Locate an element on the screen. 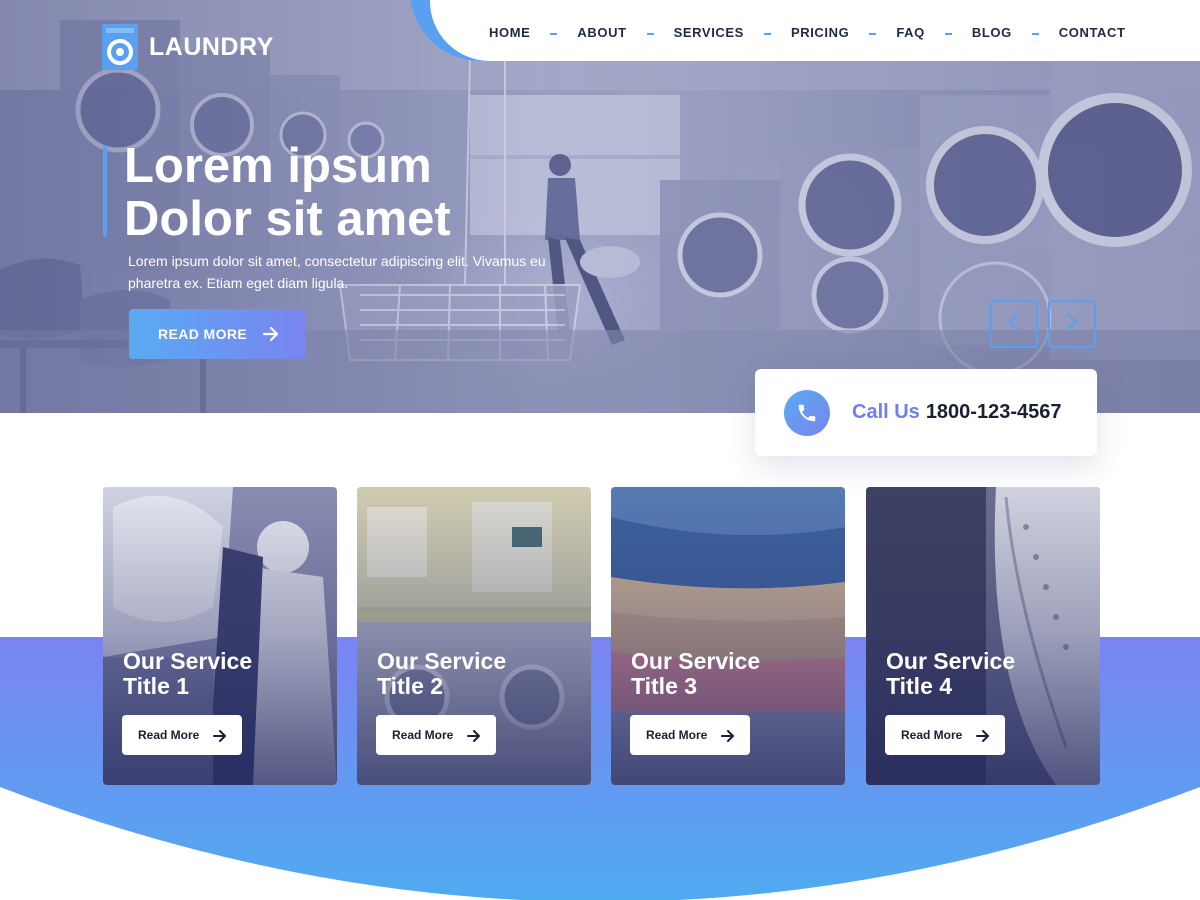 The image size is (1200, 900). chevron-left-icon is located at coordinates (1014, 324).